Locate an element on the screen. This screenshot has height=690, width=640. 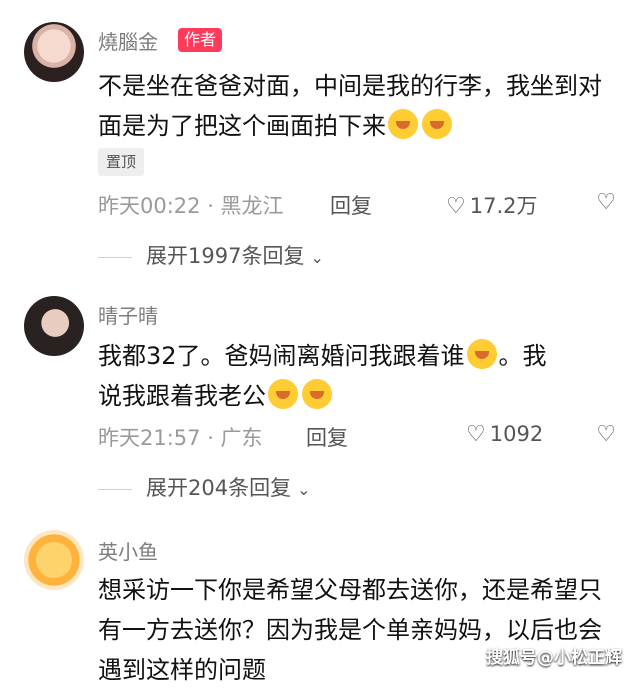
watermark: 搜狐号@小松正辉 is located at coordinates (554, 658).